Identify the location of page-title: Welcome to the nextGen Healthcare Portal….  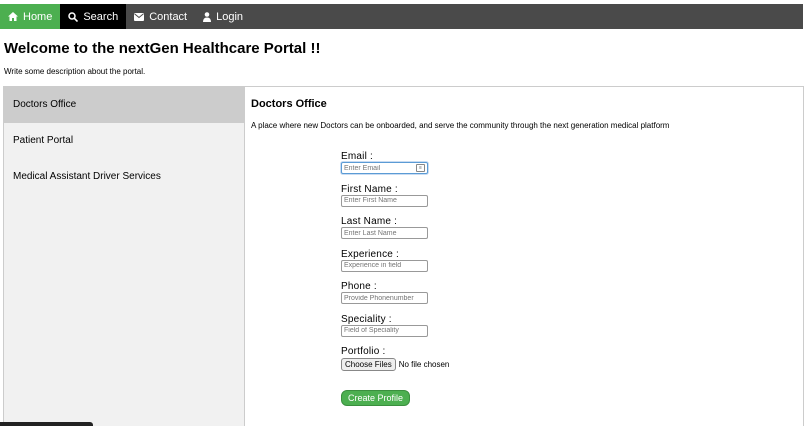
(162, 48).